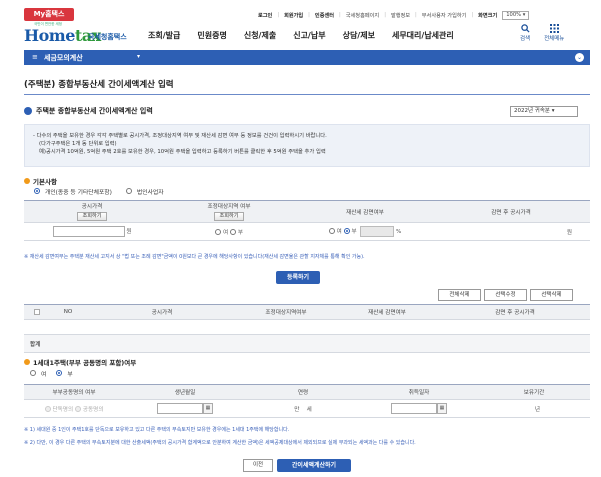 Image resolution: width=601 pixels, height=477 pixels. Describe the element at coordinates (516, 15) in the screenshot. I see `zoom-select: 100% ▾` at that location.